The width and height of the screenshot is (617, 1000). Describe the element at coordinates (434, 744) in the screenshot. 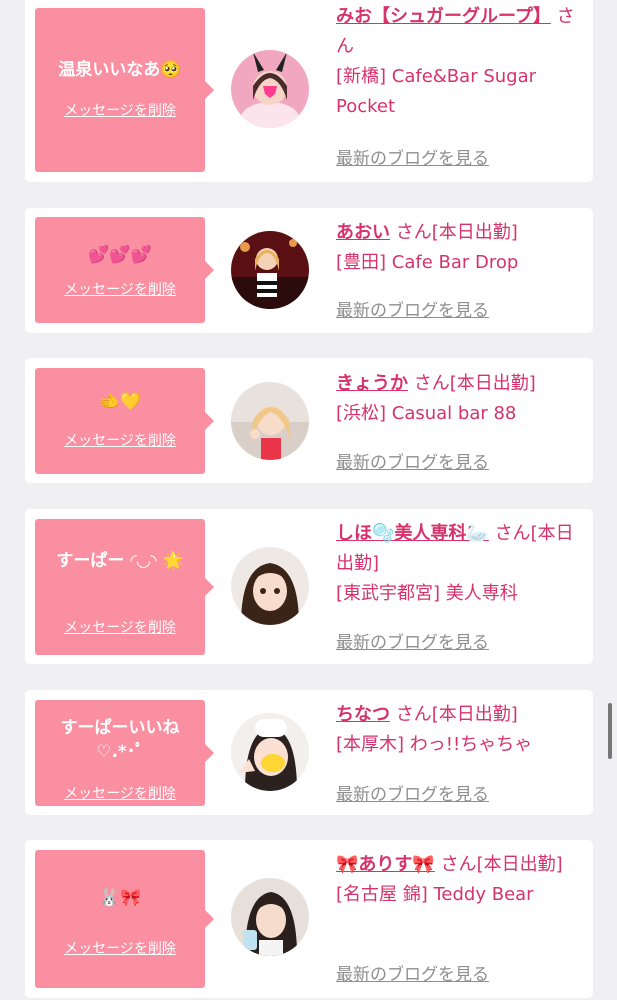

I see `shop-name: [本厚木] わっ!!ちゃちゃ` at that location.